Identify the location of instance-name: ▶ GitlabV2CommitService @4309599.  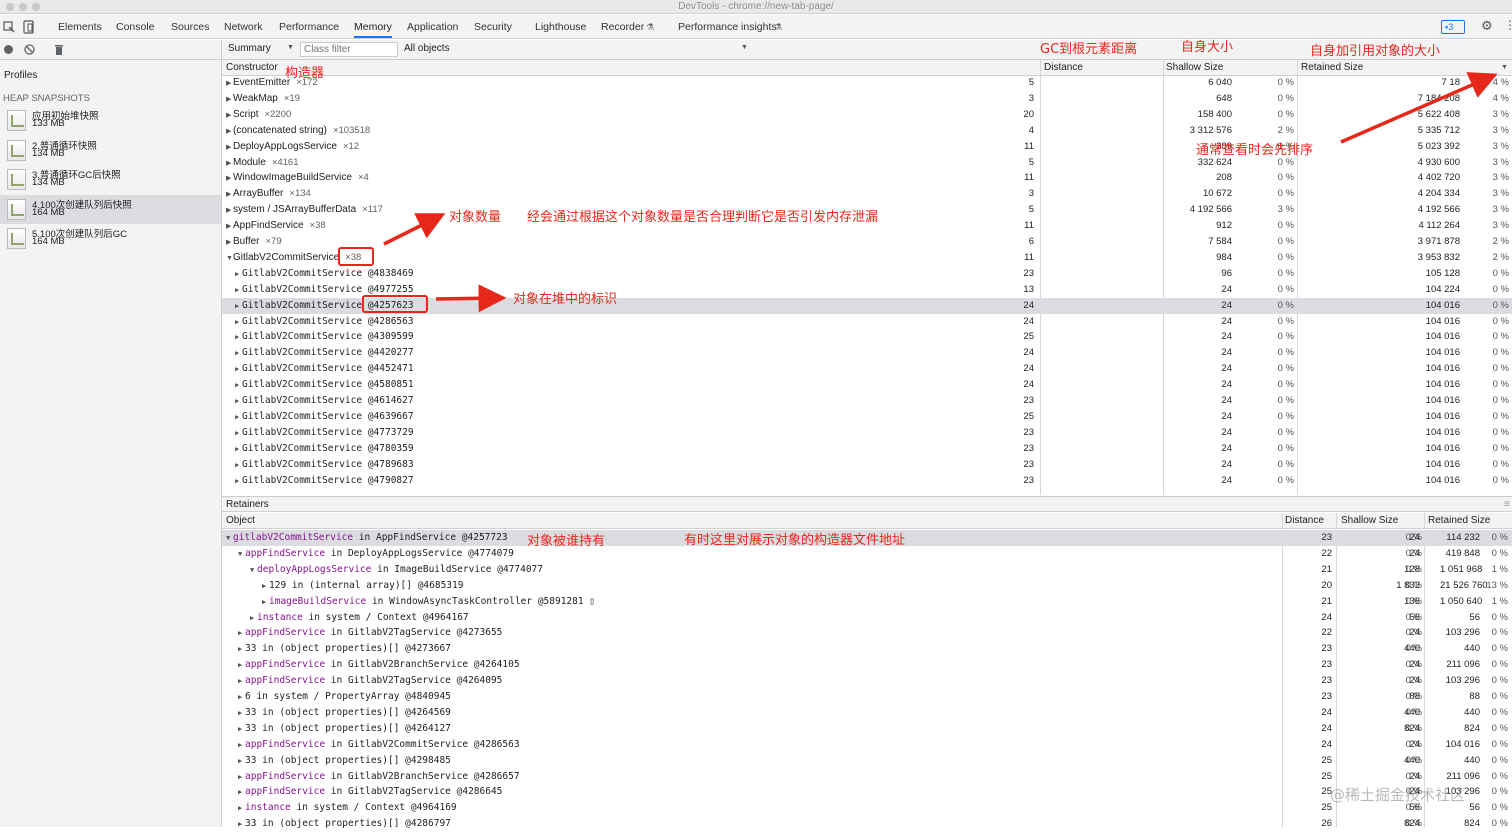
(324, 337).